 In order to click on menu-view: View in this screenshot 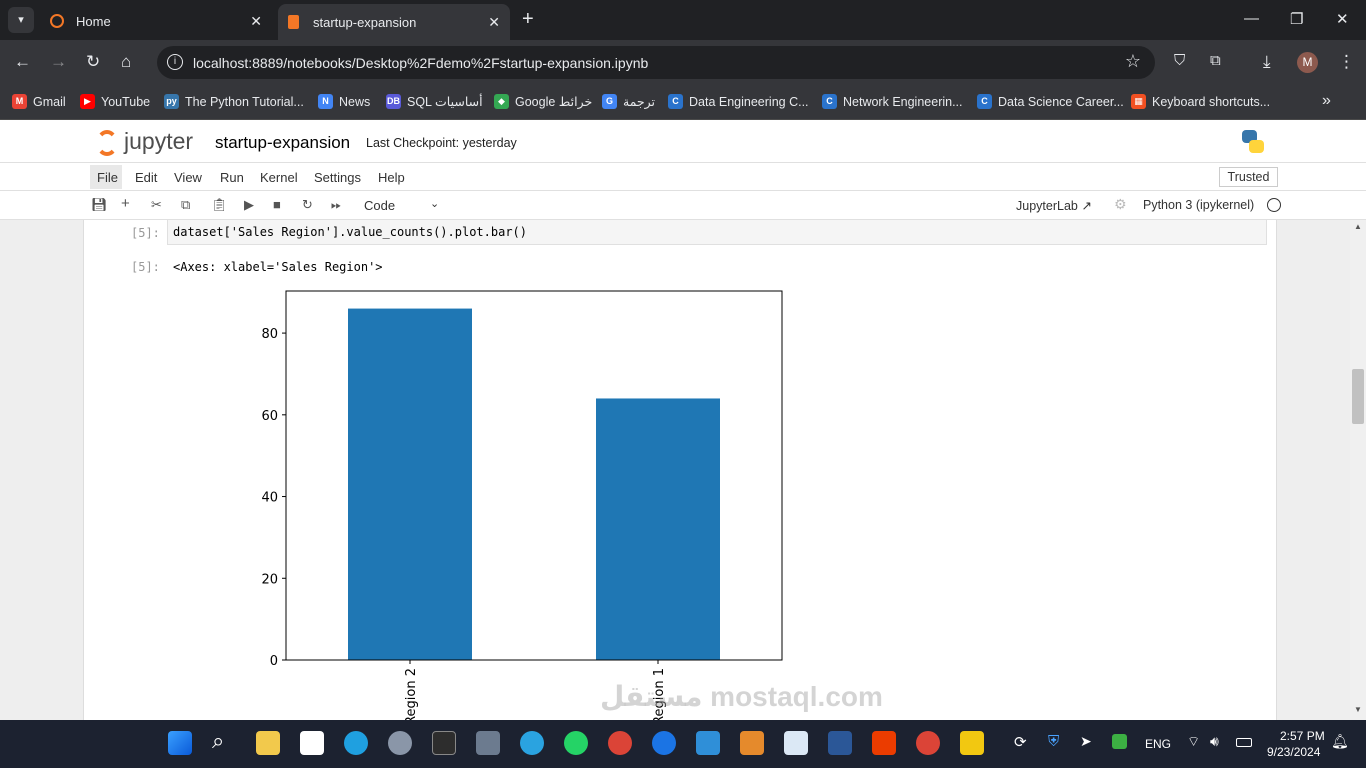, I will do `click(188, 177)`.